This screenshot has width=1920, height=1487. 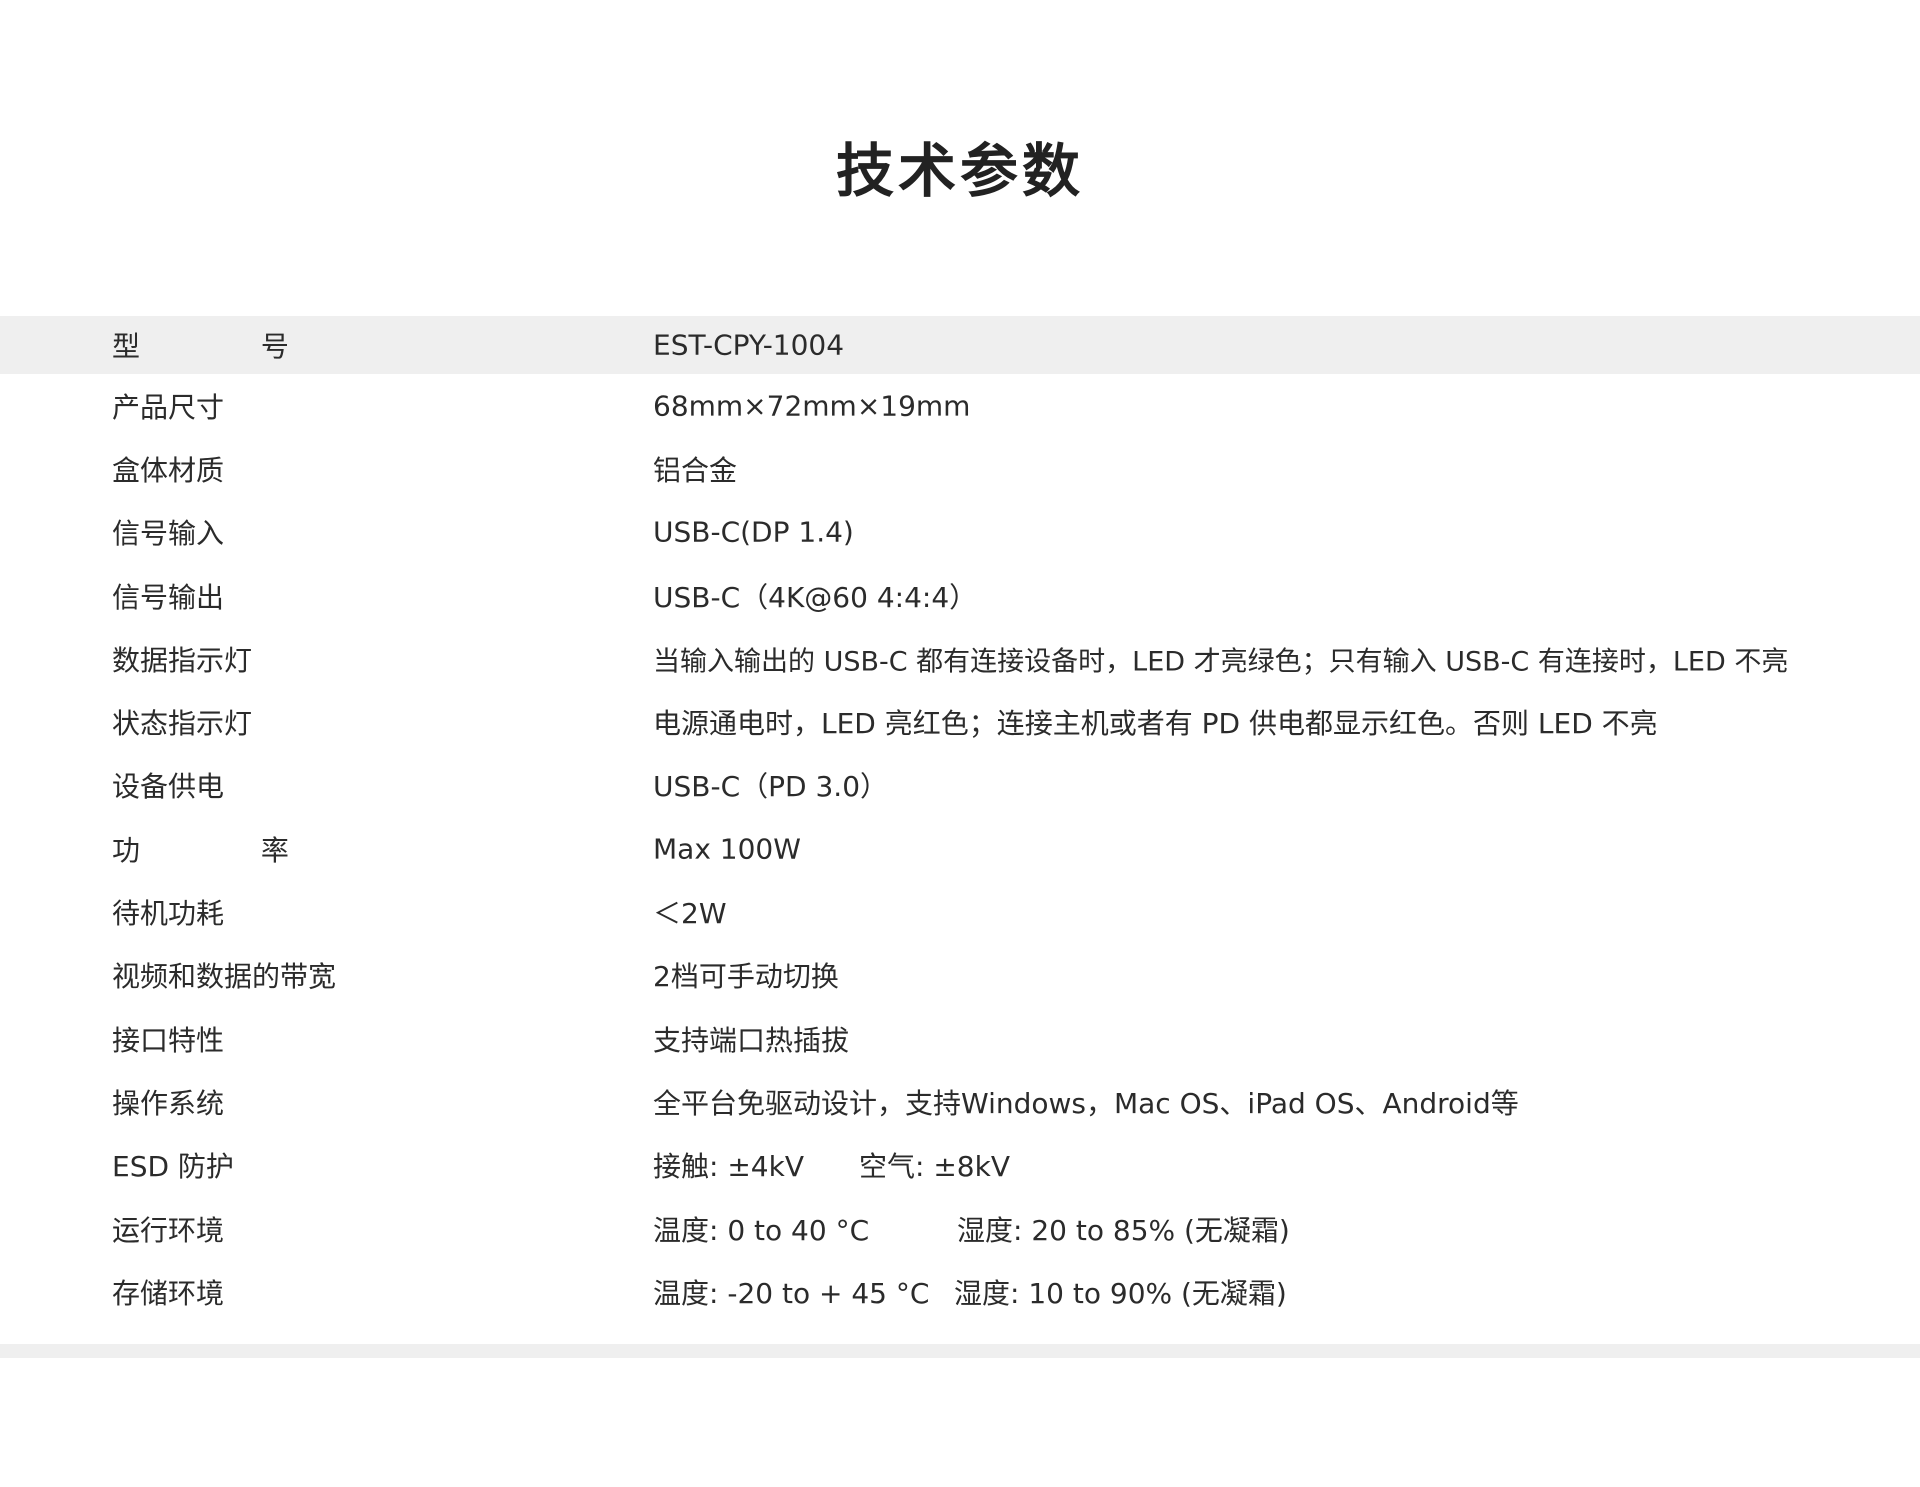 What do you see at coordinates (695, 470) in the screenshot?
I see `spec-value: 铝合金` at bounding box center [695, 470].